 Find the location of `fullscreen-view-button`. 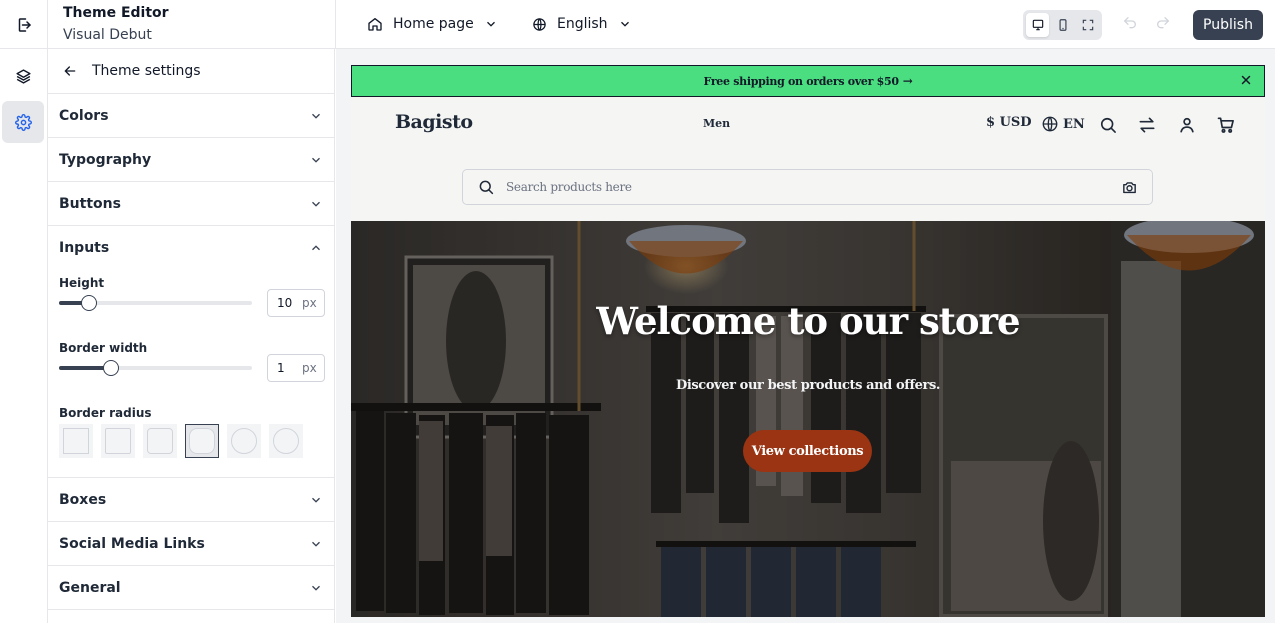

fullscreen-view-button is located at coordinates (1087, 25).